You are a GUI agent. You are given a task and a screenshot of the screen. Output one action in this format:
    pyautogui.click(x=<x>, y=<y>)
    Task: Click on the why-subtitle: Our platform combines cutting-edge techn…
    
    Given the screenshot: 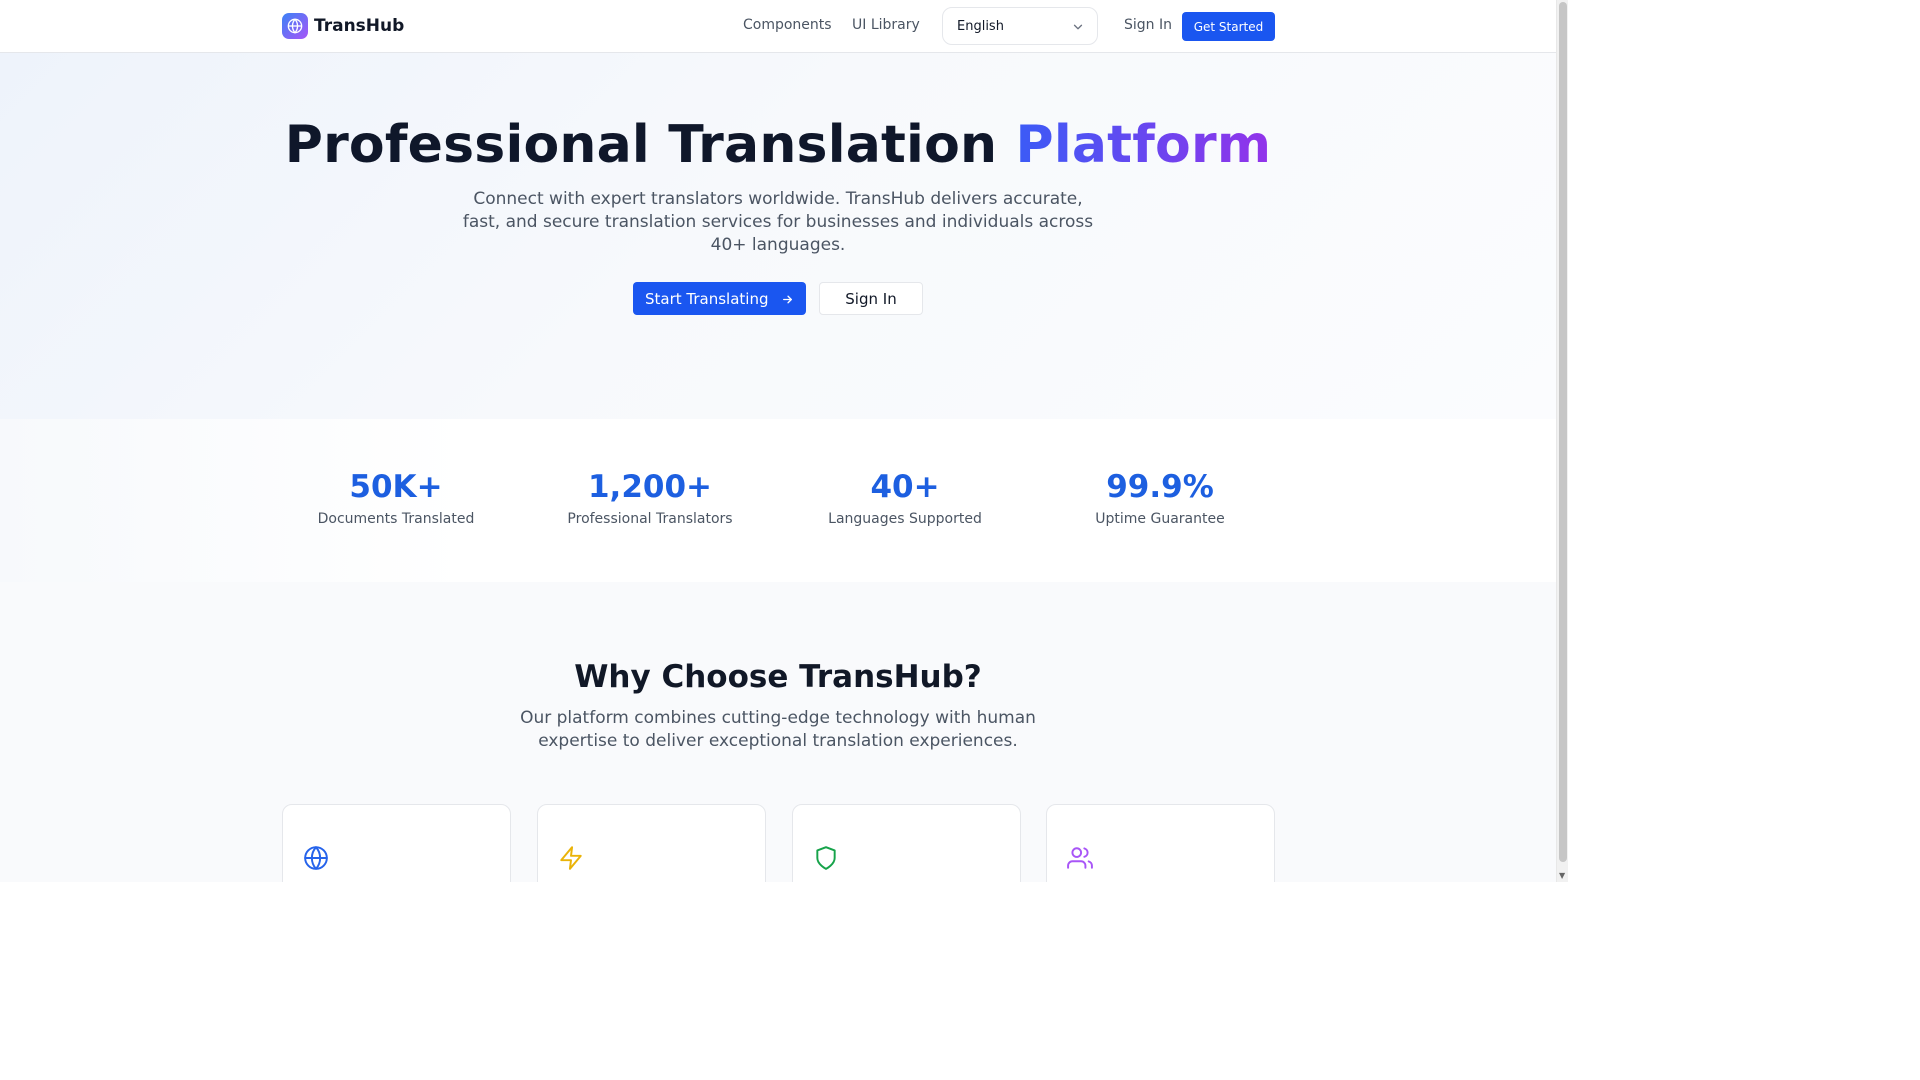 What is the action you would take?
    pyautogui.click(x=778, y=729)
    